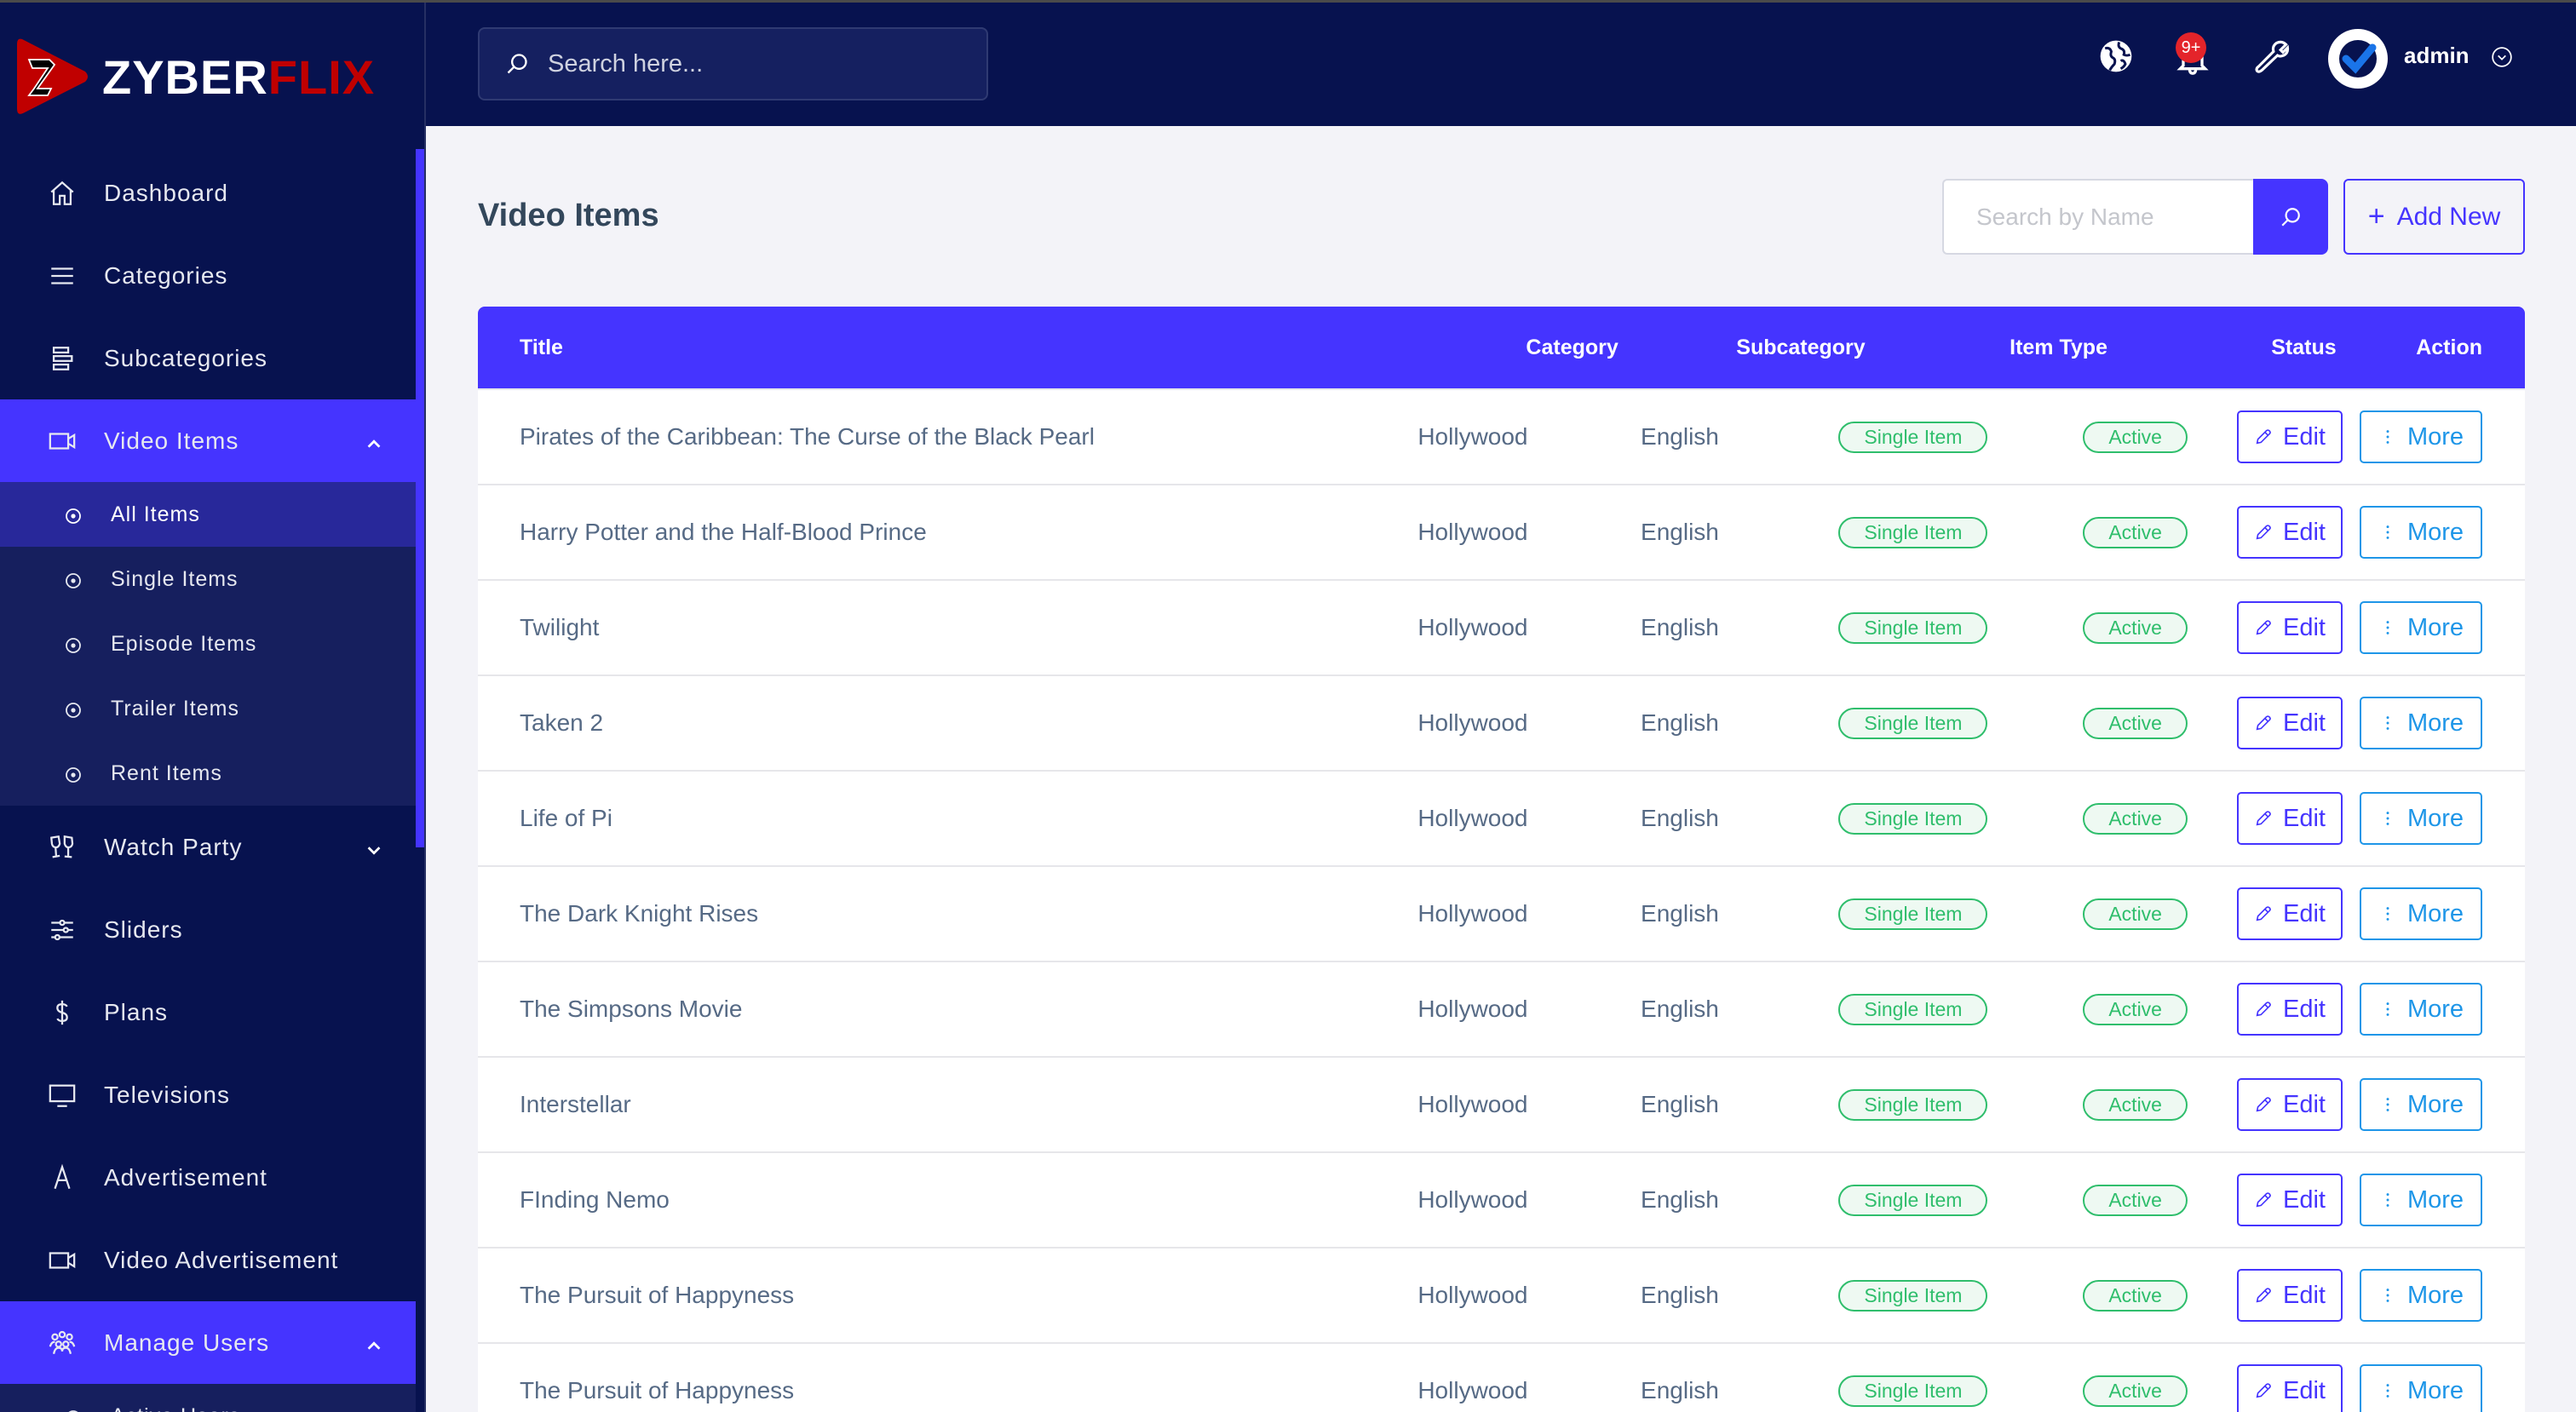 The height and width of the screenshot is (1412, 2576). I want to click on global-search-input, so click(753, 63).